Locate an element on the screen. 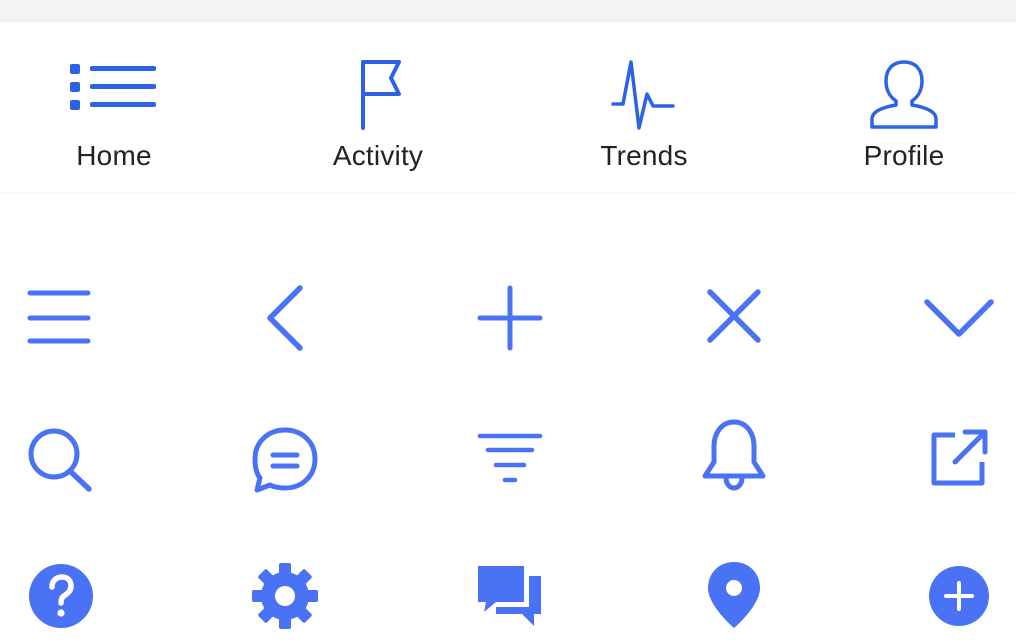 The image size is (1016, 642). close-icon is located at coordinates (734, 316).